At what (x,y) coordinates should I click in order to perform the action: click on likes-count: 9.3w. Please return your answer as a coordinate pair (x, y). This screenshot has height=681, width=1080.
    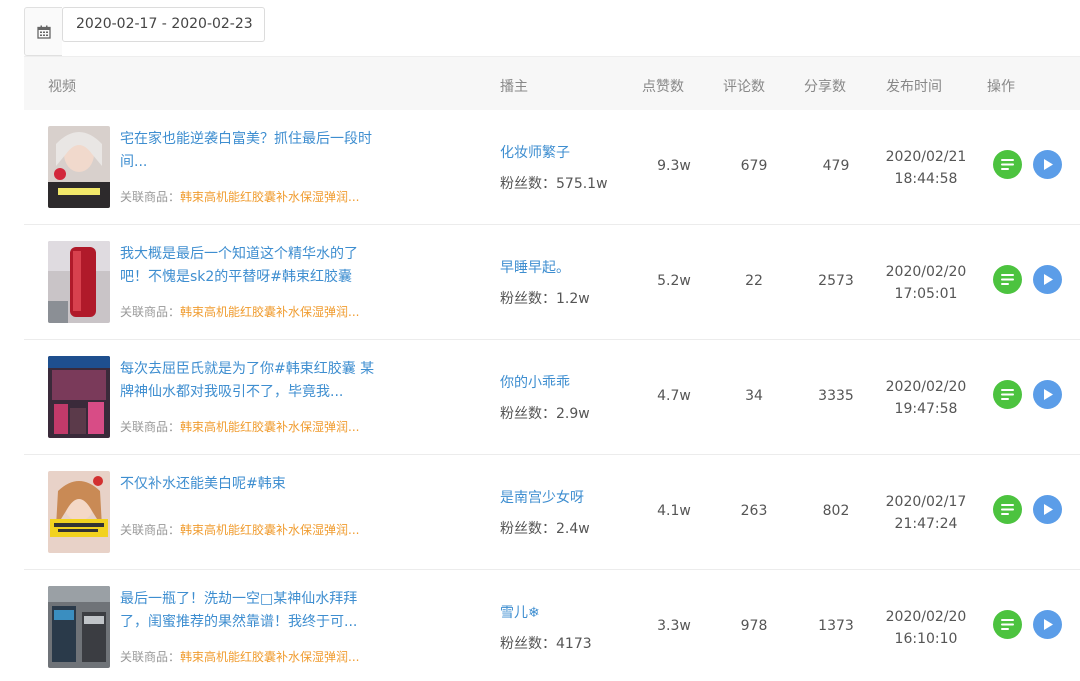
    Looking at the image, I should click on (674, 166).